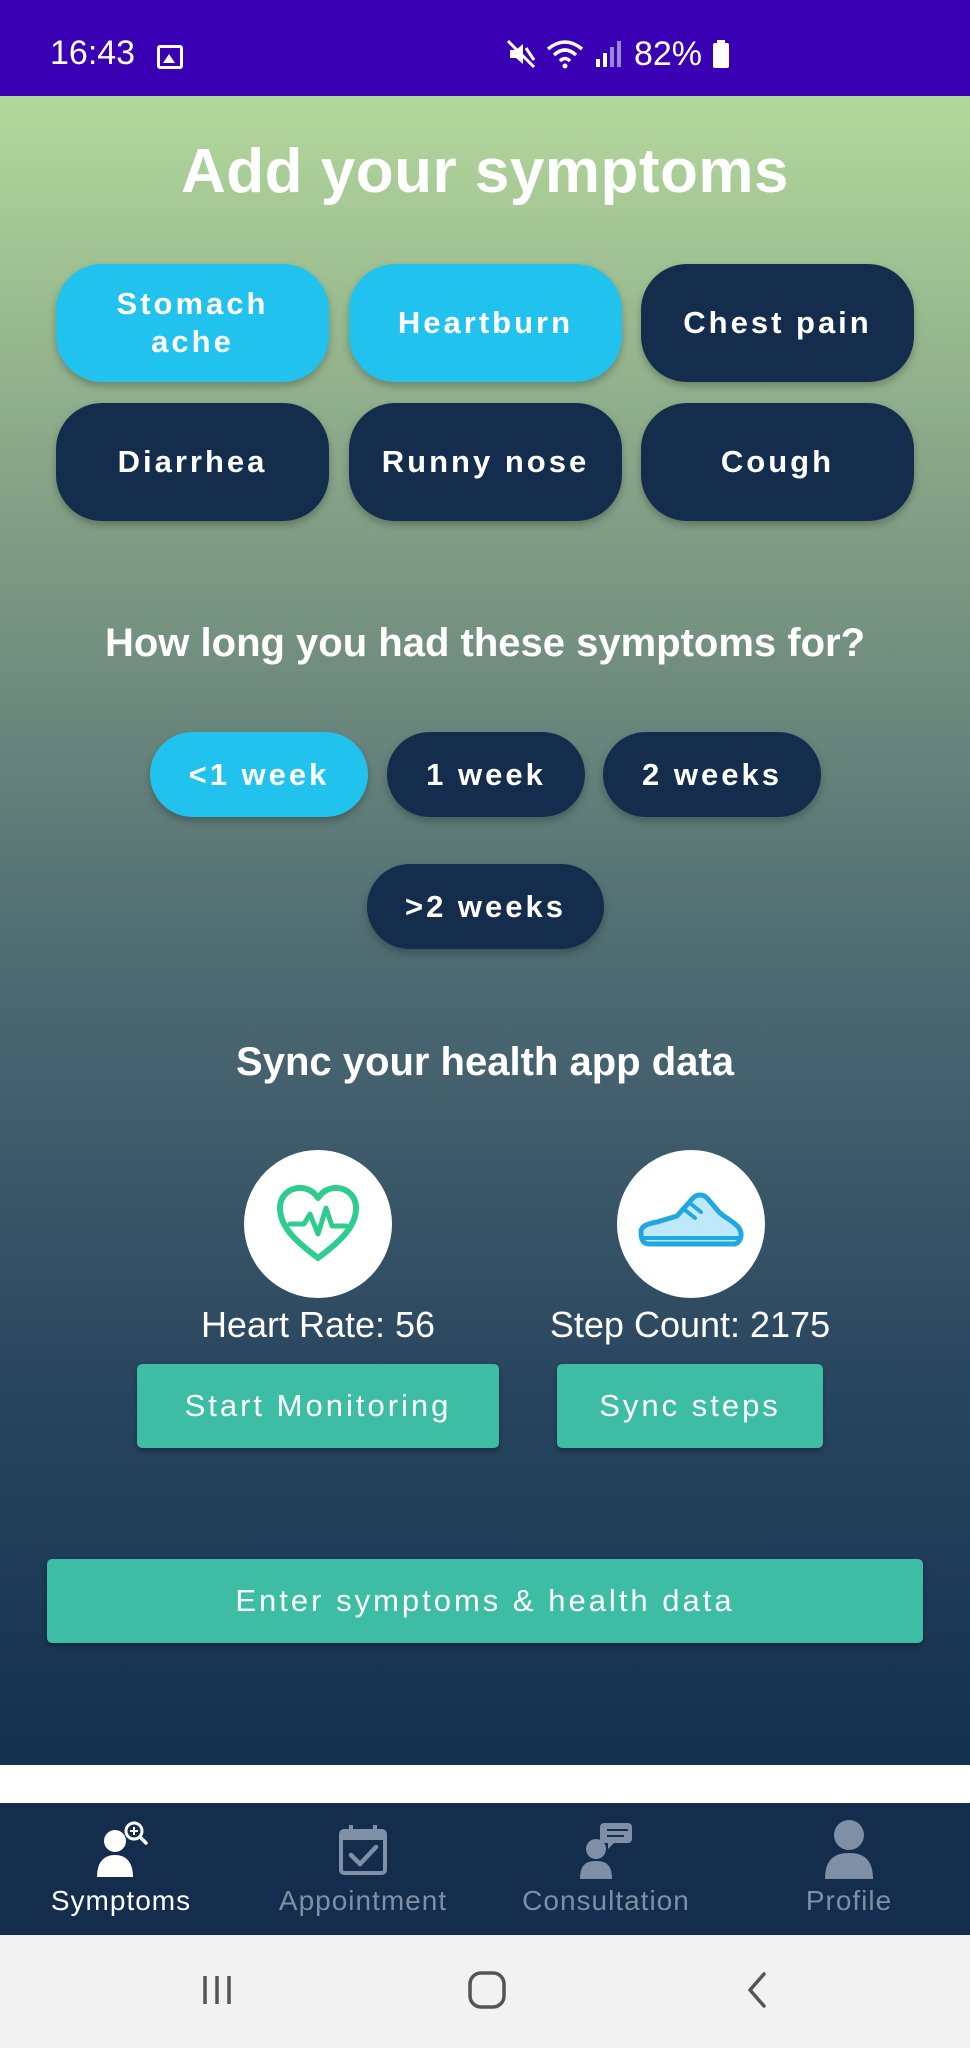  I want to click on symptom-chip-diarrhea: Diarrhea, so click(192, 462).